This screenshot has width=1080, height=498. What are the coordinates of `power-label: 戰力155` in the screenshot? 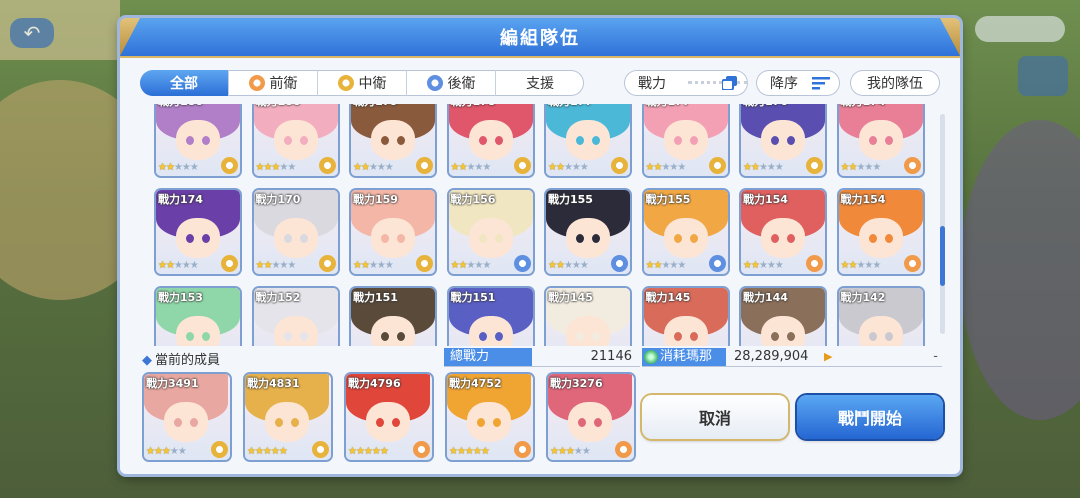 It's located at (570, 199).